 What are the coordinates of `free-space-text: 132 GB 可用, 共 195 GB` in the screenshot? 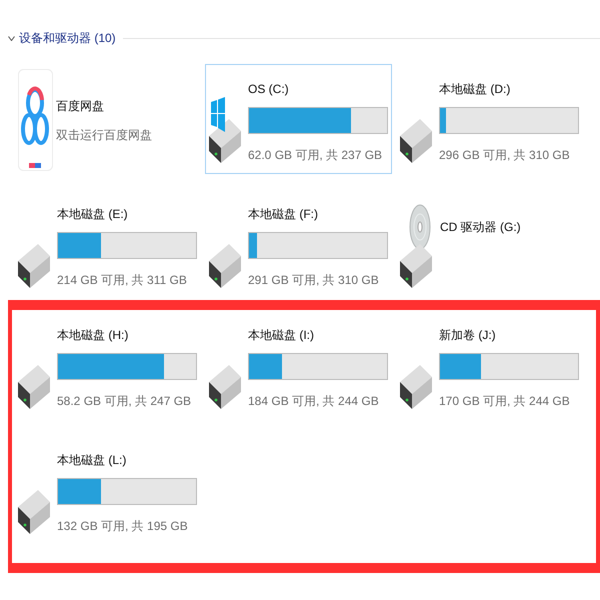 It's located at (122, 526).